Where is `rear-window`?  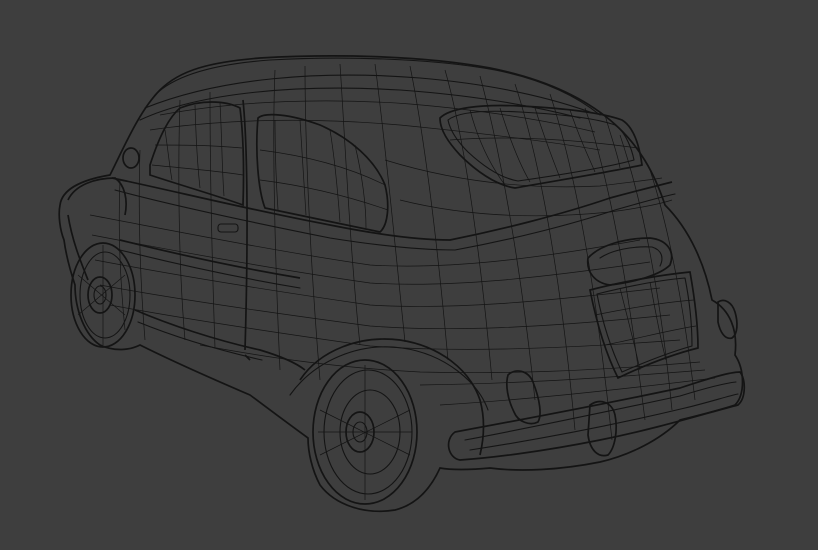 rear-window is located at coordinates (541, 146).